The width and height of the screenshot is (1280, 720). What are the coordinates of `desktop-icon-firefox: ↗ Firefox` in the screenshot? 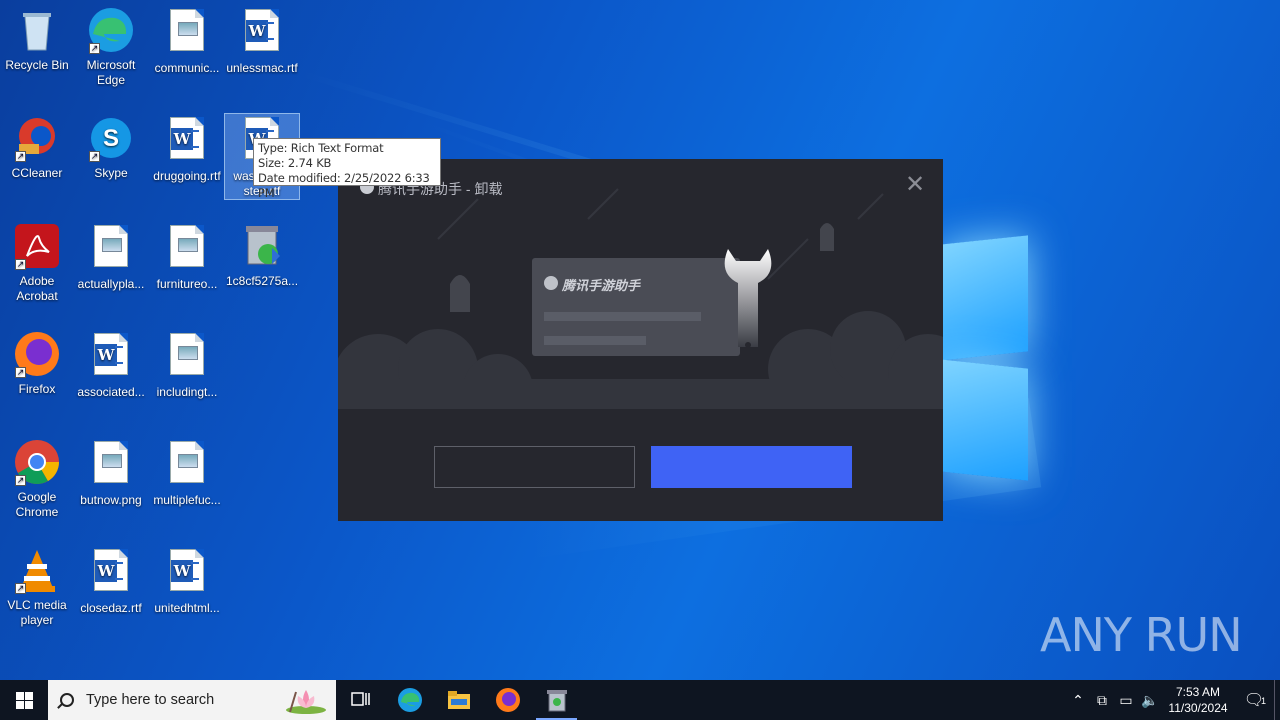 It's located at (37, 363).